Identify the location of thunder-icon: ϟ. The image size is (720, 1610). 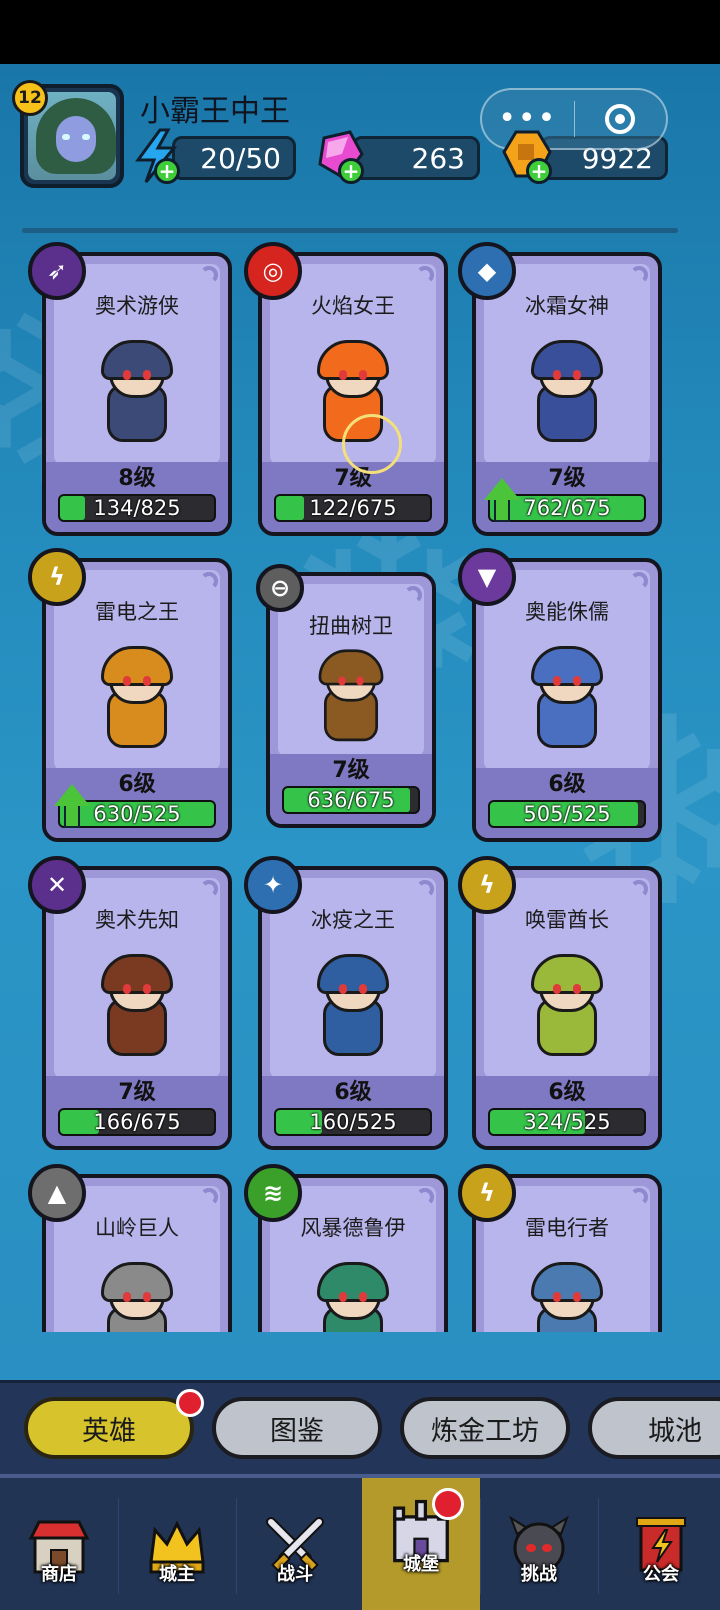
(487, 885).